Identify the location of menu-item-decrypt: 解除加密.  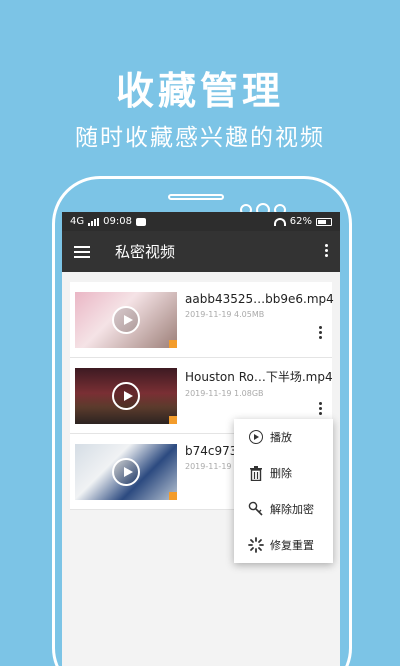
(283, 509).